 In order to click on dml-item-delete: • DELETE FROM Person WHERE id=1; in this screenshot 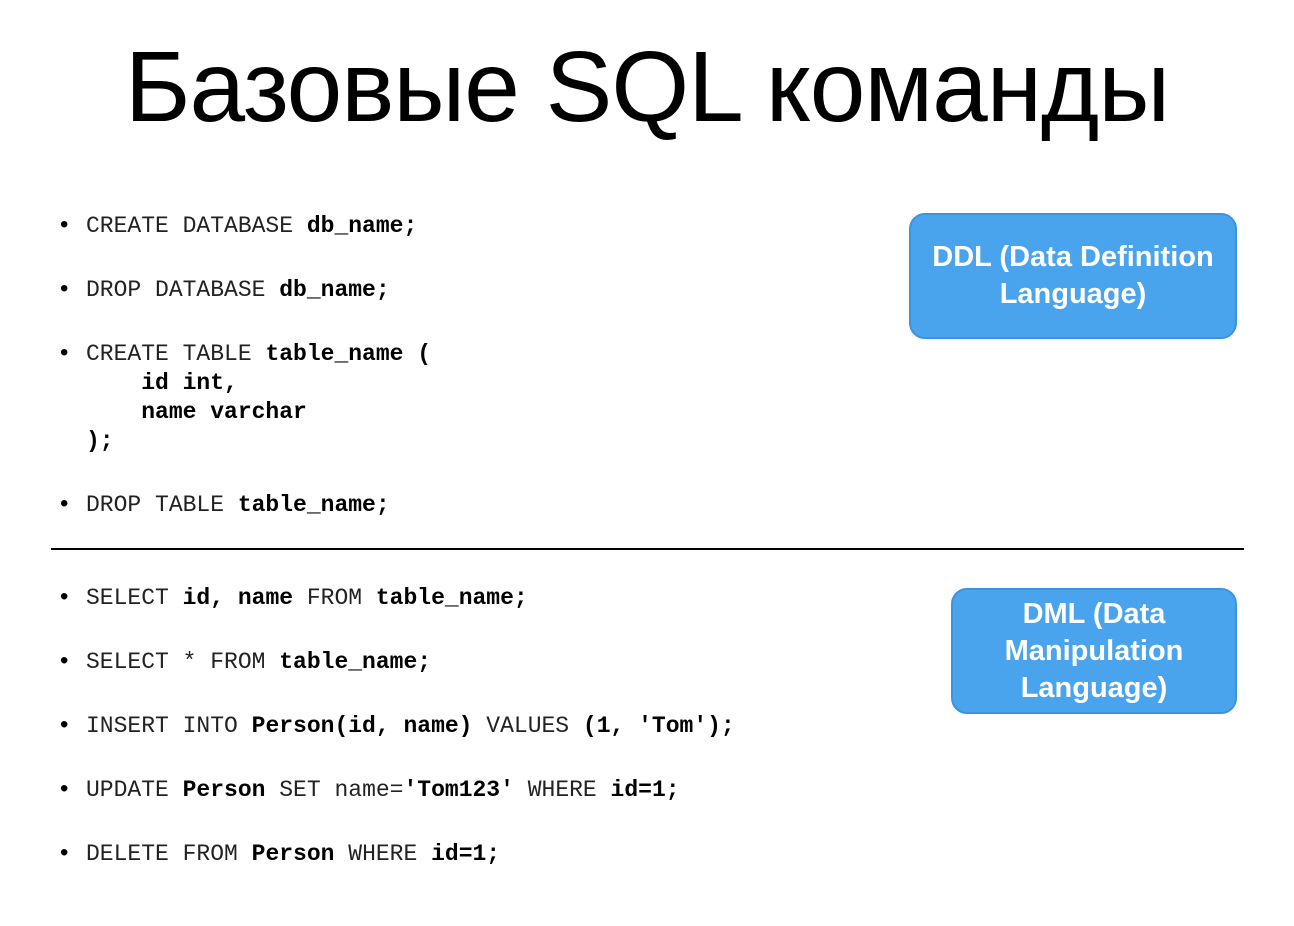, I will do `click(280, 853)`.